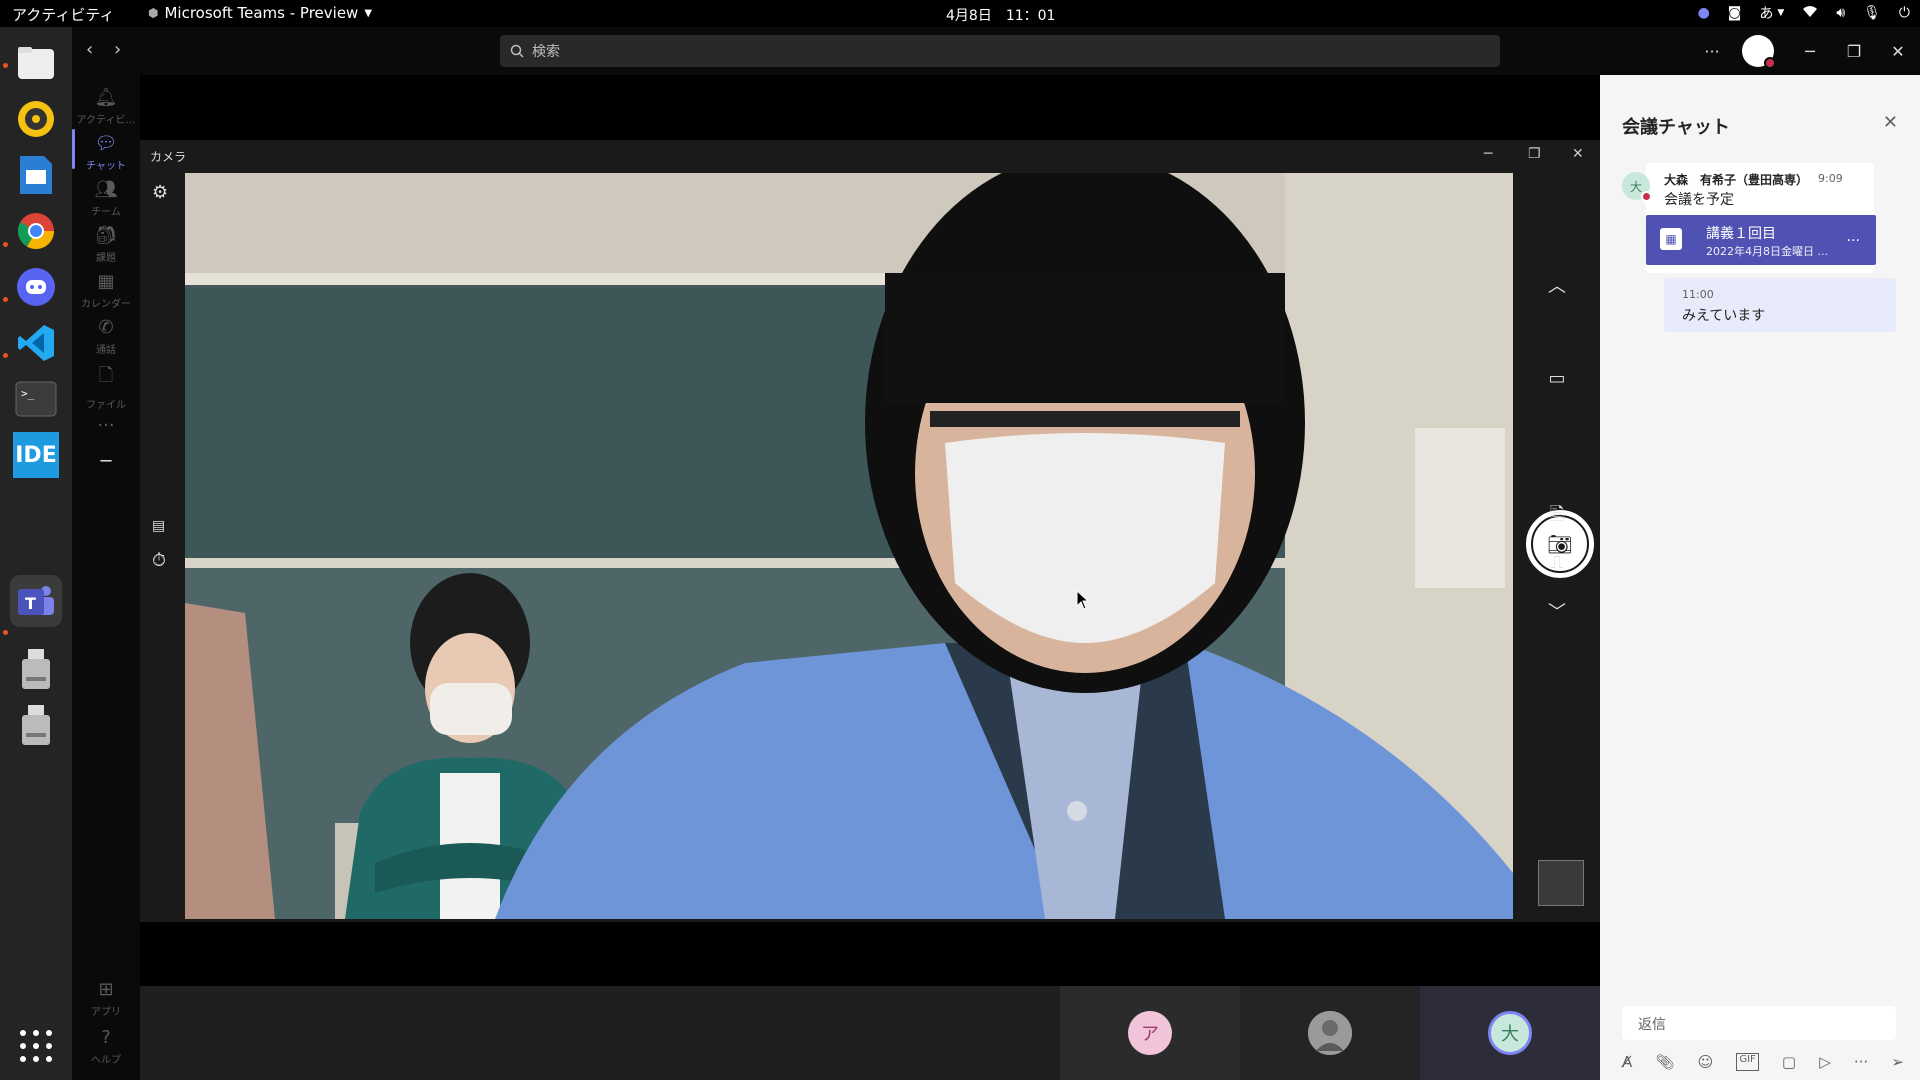  I want to click on teams-app-icon: T, so click(36, 601).